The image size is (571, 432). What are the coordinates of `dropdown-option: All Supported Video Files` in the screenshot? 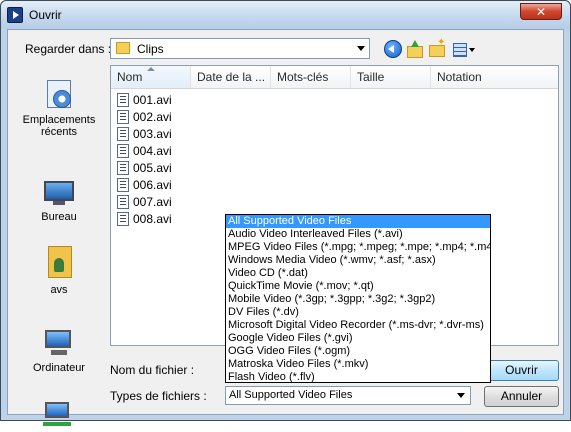 It's located at (358, 221).